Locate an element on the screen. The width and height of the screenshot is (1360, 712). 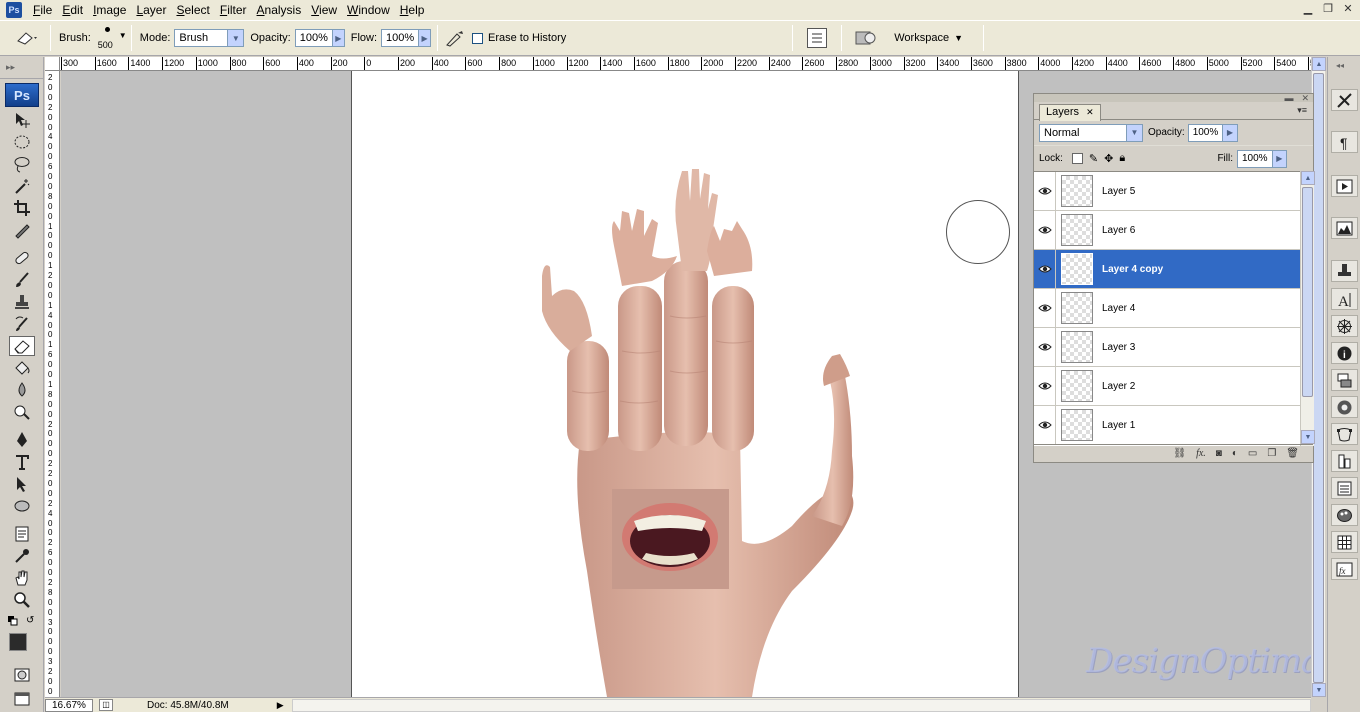
menu-item: Window is located at coordinates (368, 10).